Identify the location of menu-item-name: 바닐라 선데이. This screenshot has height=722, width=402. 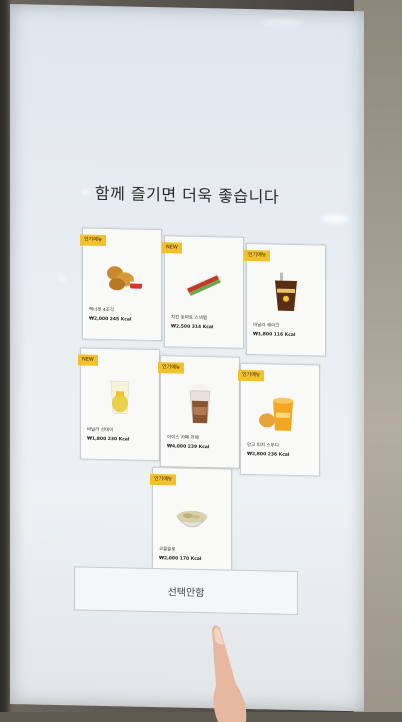
(100, 430).